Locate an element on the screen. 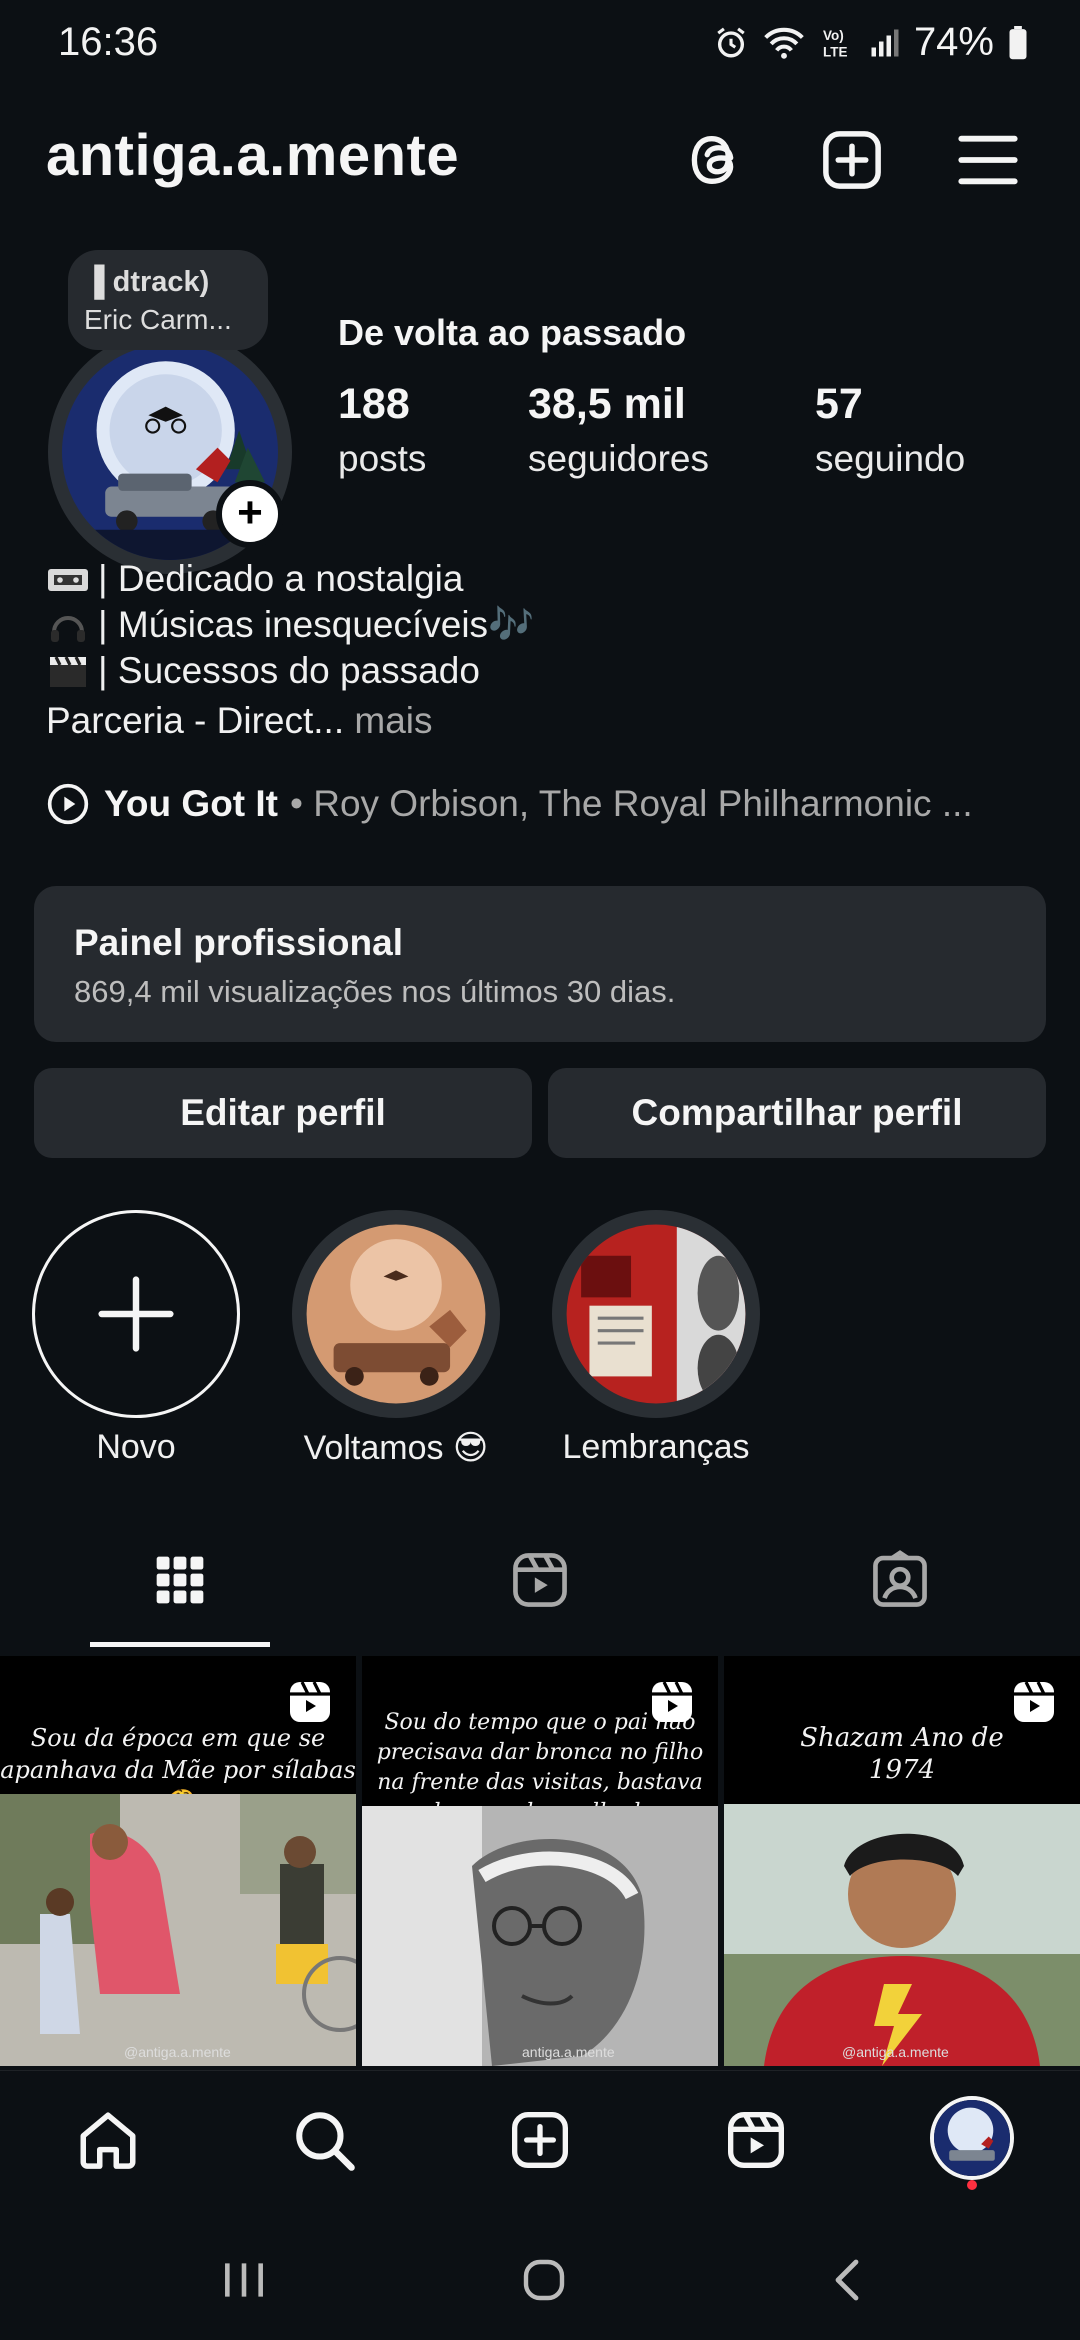 Image resolution: width=1080 pixels, height=2340 pixels. battery-icon is located at coordinates (1018, 42).